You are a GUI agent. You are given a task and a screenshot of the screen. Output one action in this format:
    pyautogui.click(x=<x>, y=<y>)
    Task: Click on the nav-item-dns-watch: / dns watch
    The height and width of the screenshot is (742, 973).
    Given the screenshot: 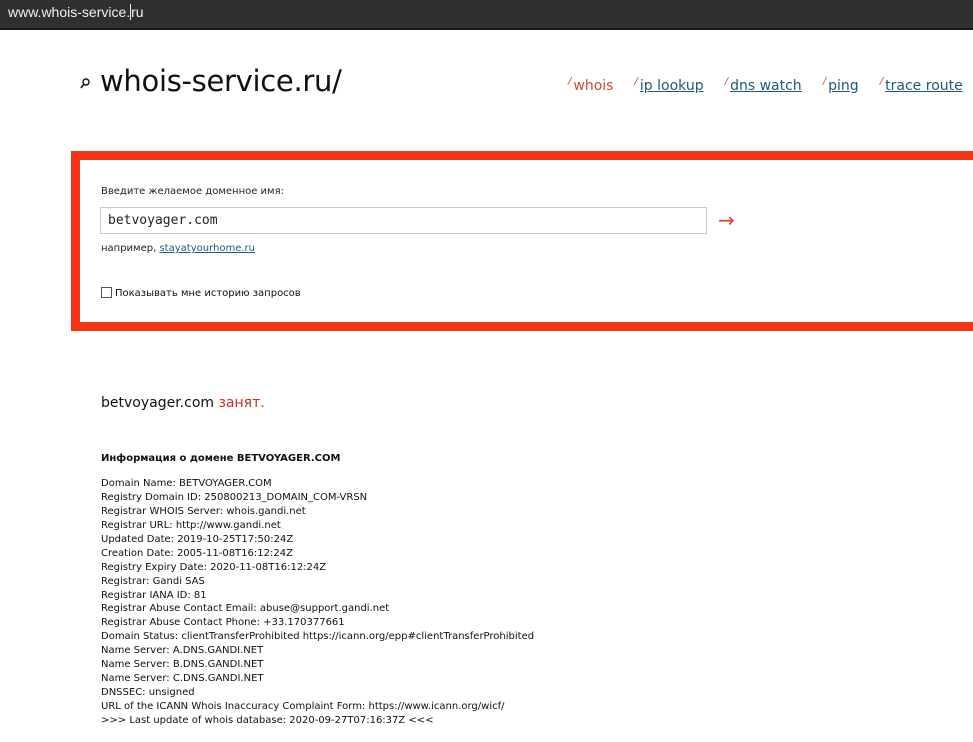 What is the action you would take?
    pyautogui.click(x=763, y=85)
    